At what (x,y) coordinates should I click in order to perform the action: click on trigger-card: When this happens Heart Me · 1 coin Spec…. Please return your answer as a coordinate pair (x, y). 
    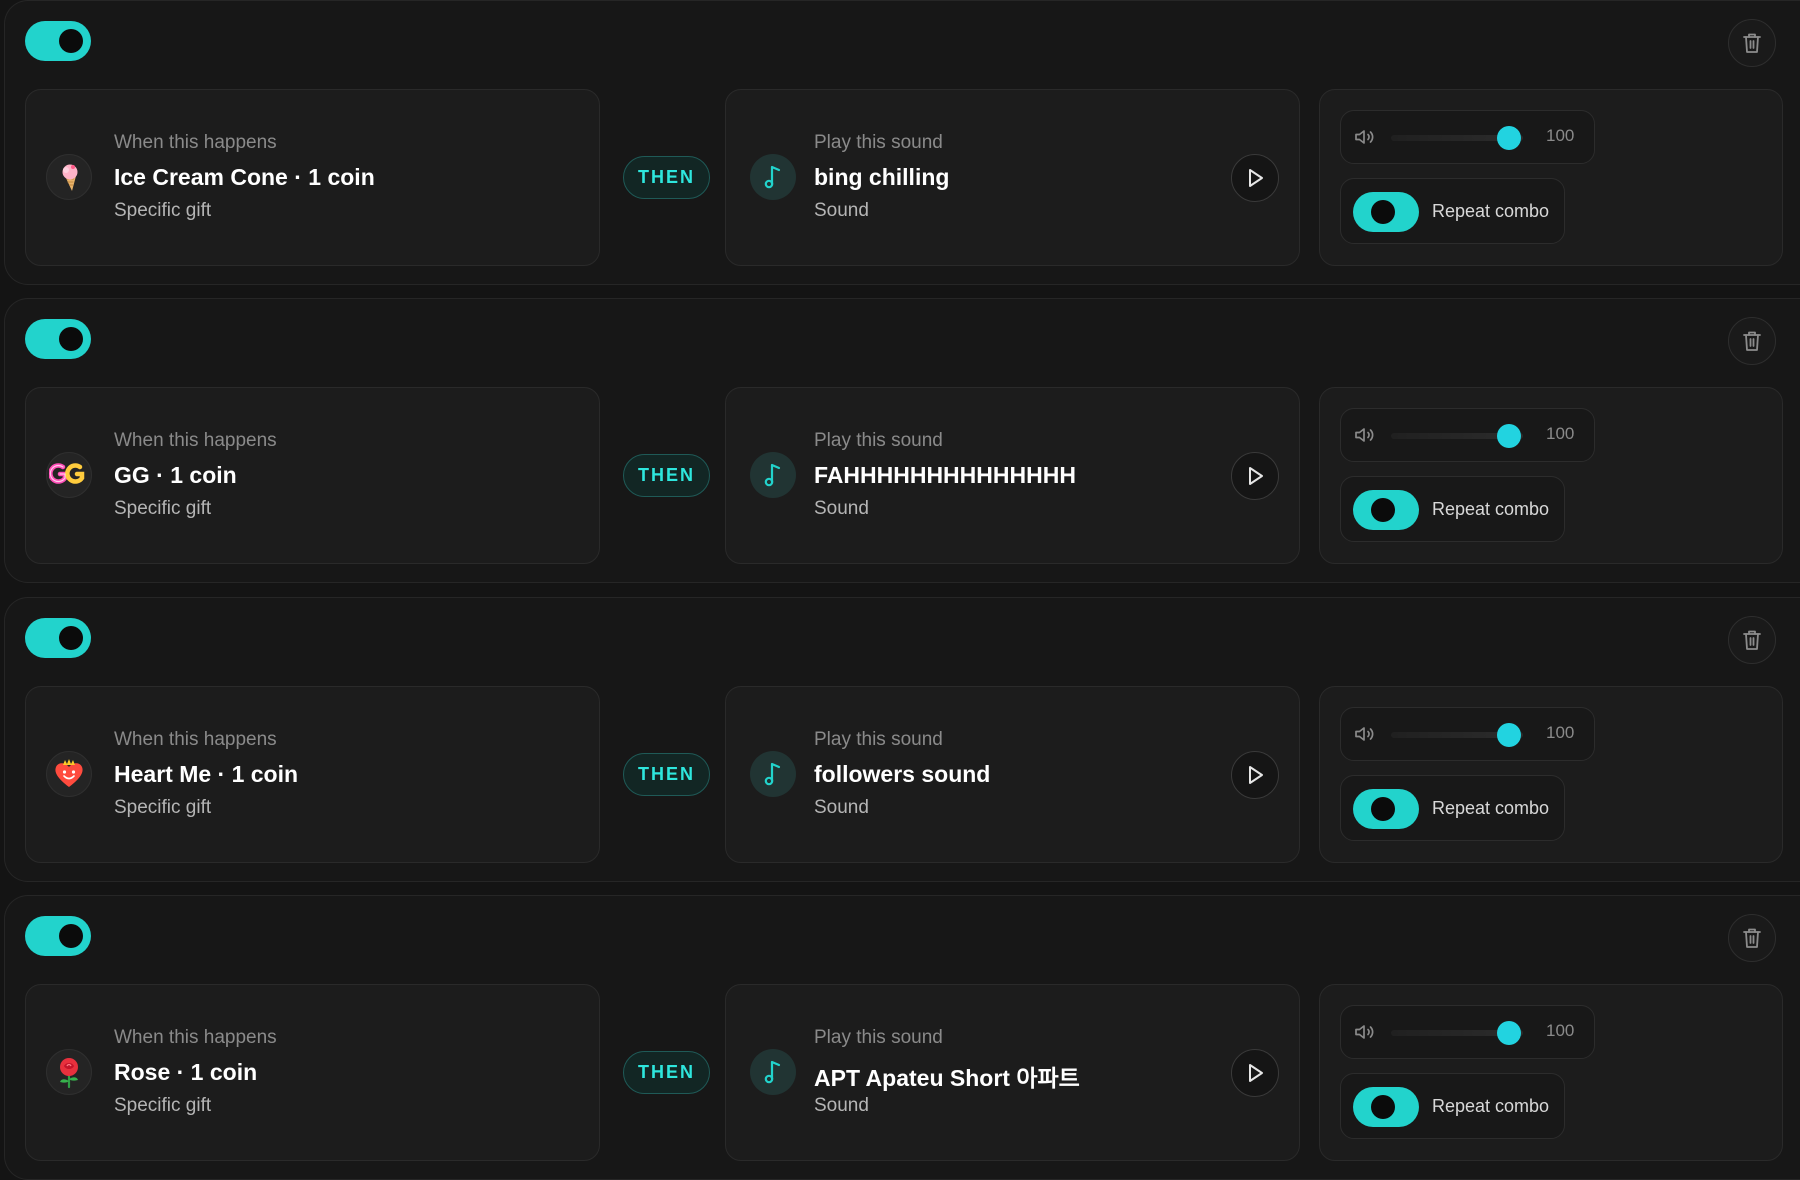
    Looking at the image, I should click on (312, 774).